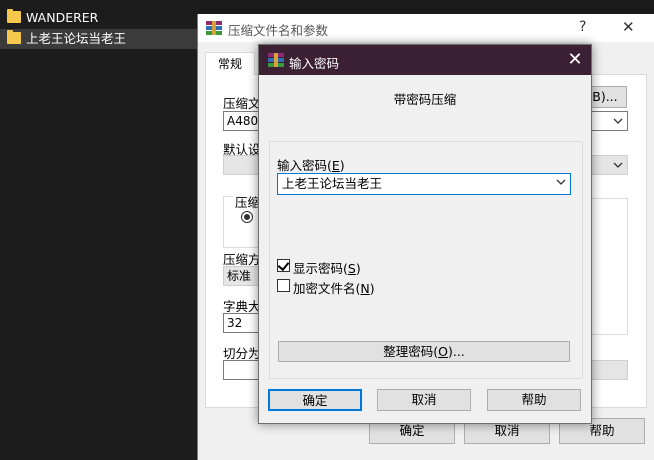  Describe the element at coordinates (76, 38) in the screenshot. I see `list-item-label: 上老王论坛当老王` at that location.